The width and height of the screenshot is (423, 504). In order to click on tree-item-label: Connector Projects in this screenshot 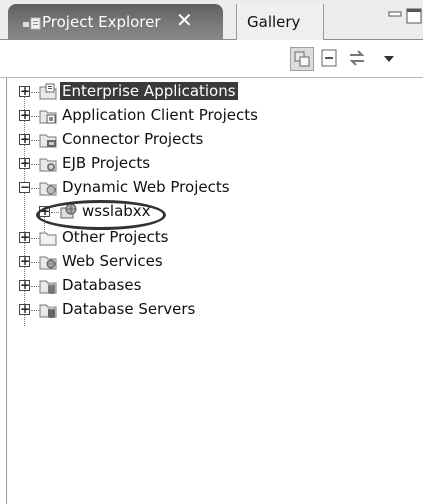, I will do `click(133, 139)`.